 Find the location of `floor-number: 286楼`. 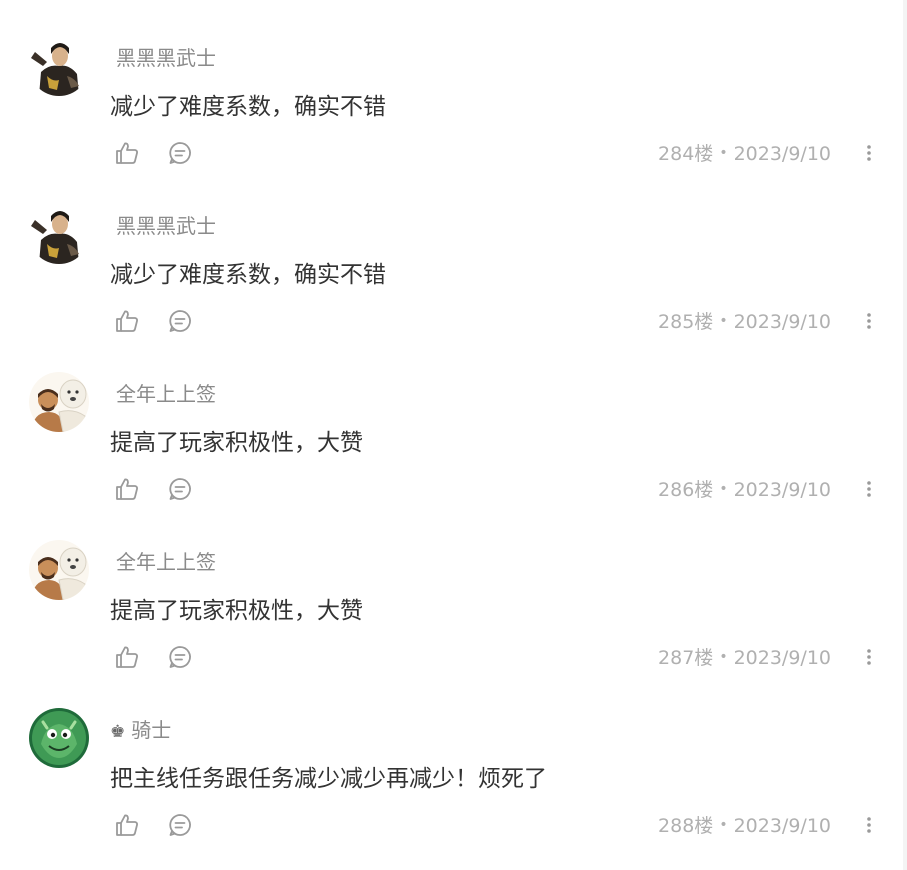

floor-number: 286楼 is located at coordinates (686, 490).